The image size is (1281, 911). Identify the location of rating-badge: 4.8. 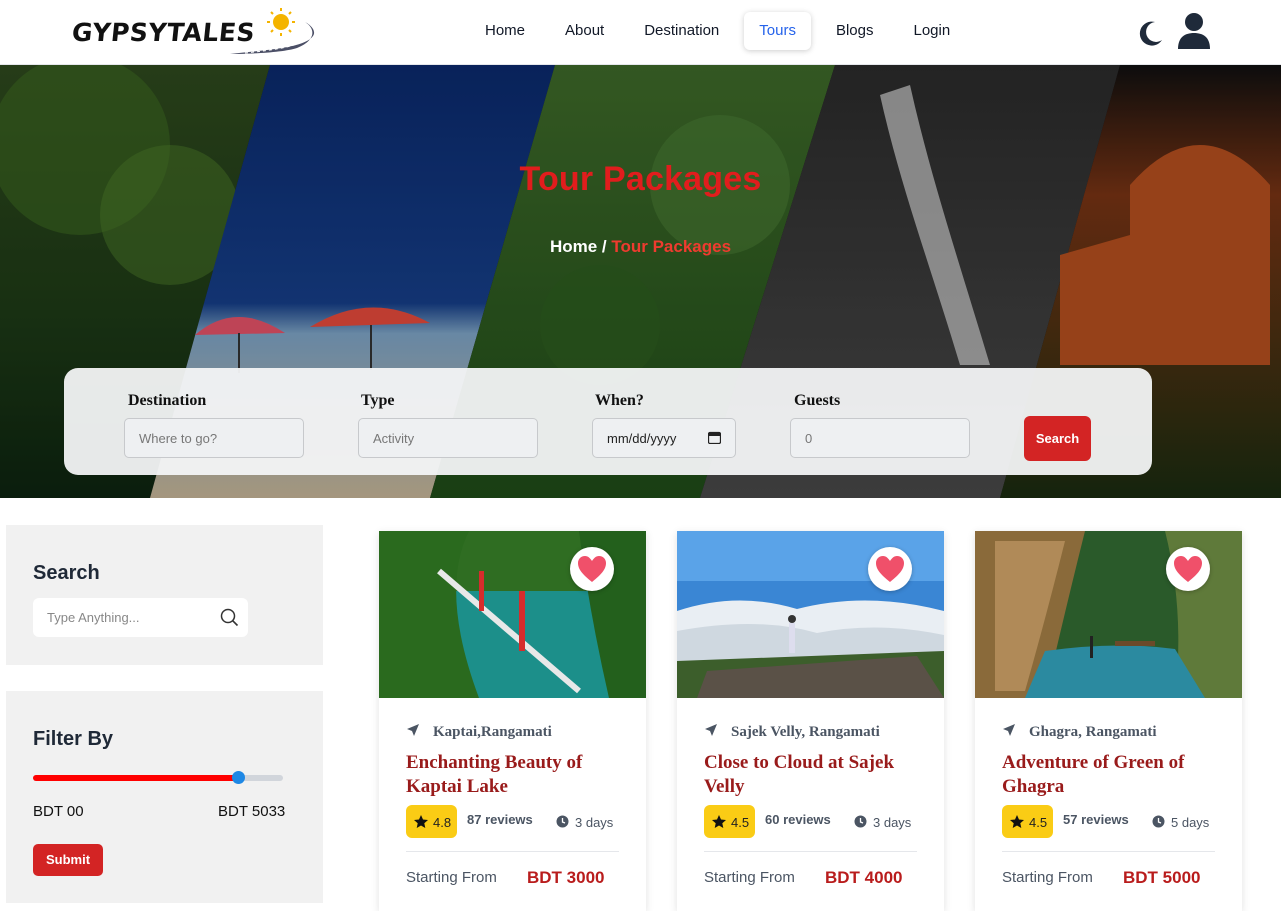
(431, 821).